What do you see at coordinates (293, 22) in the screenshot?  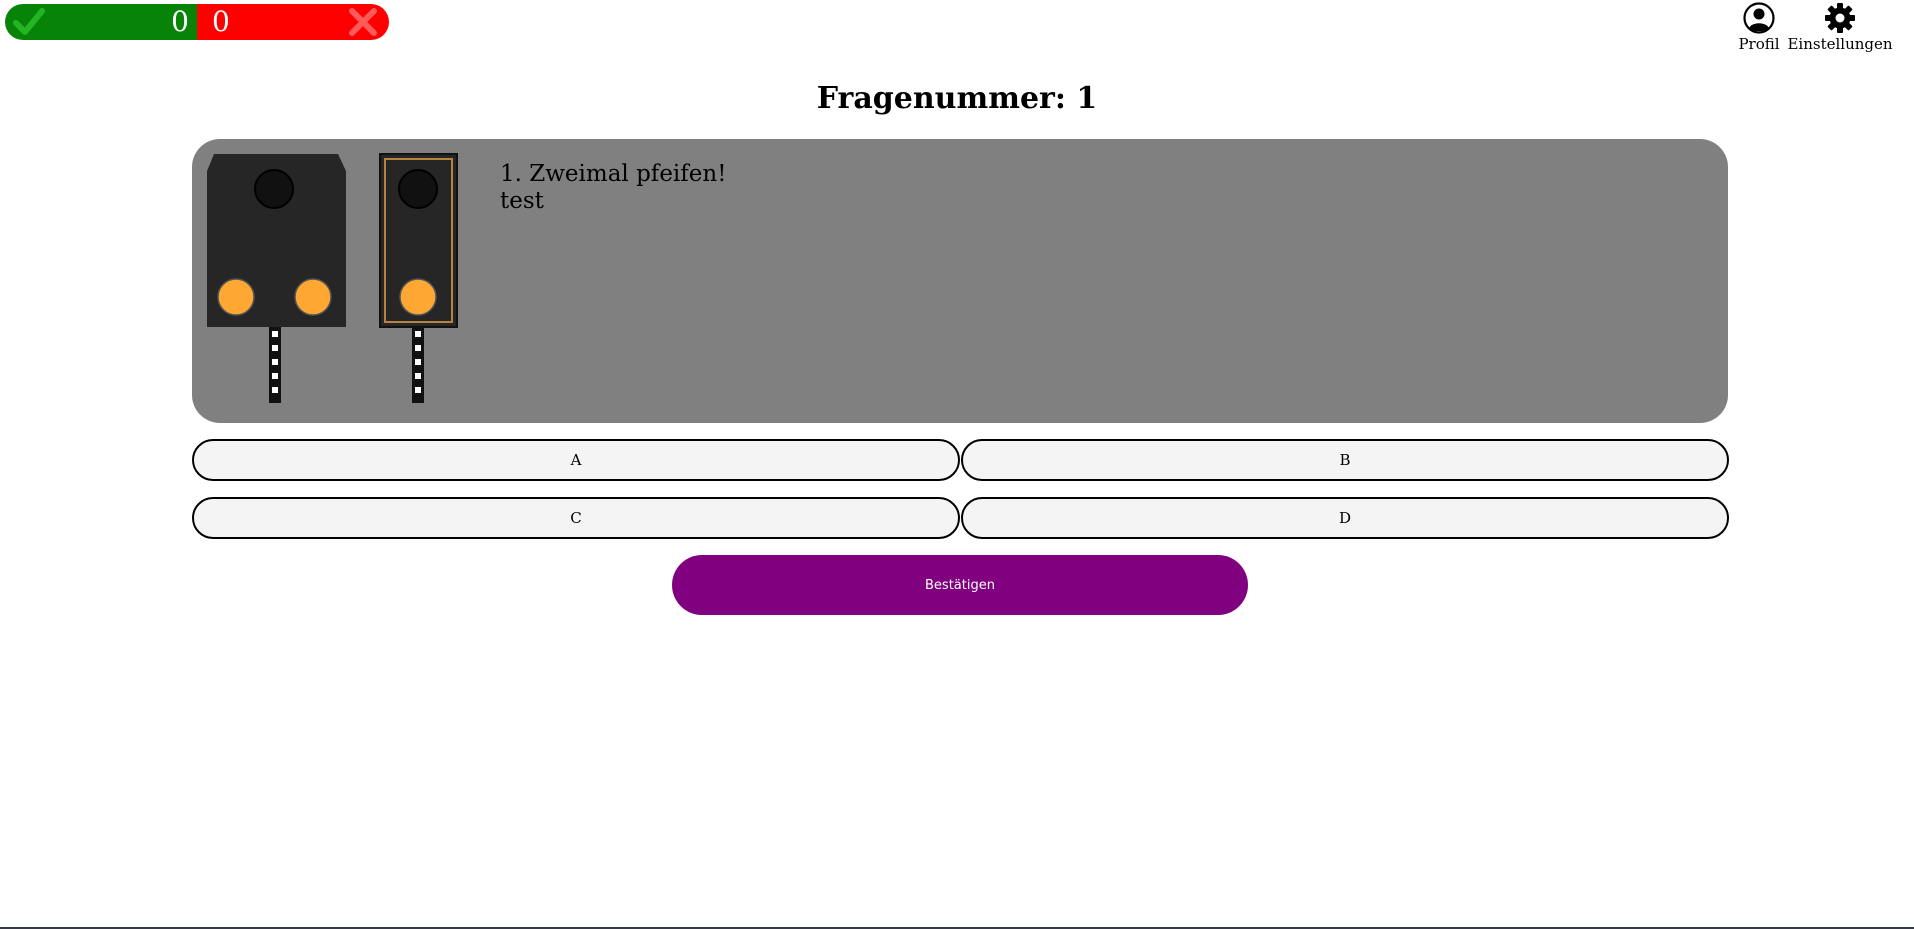 I see `wrong-score: 0` at bounding box center [293, 22].